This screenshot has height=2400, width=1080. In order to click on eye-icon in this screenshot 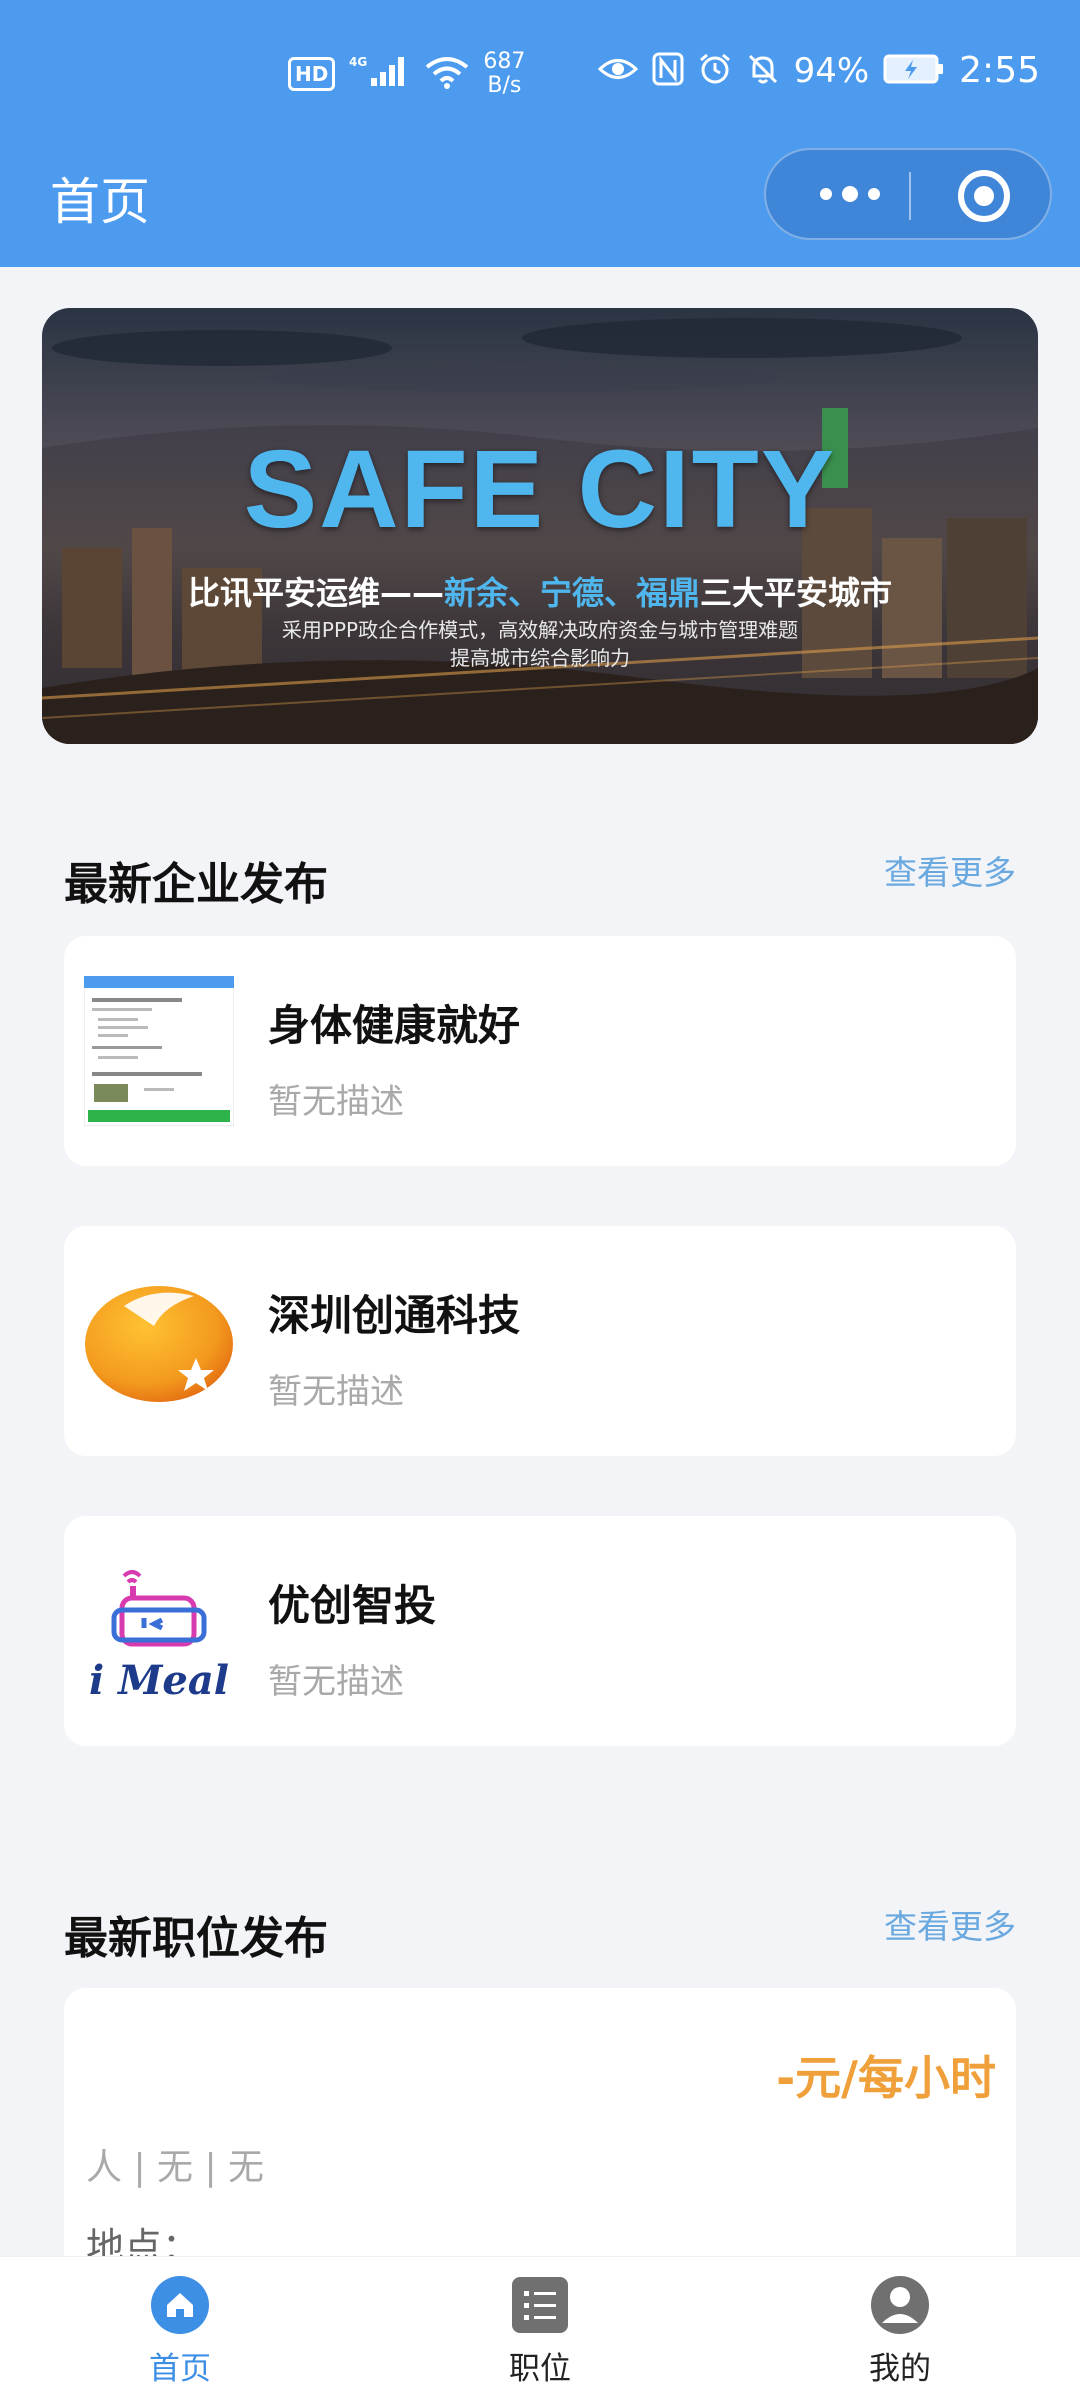, I will do `click(617, 71)`.